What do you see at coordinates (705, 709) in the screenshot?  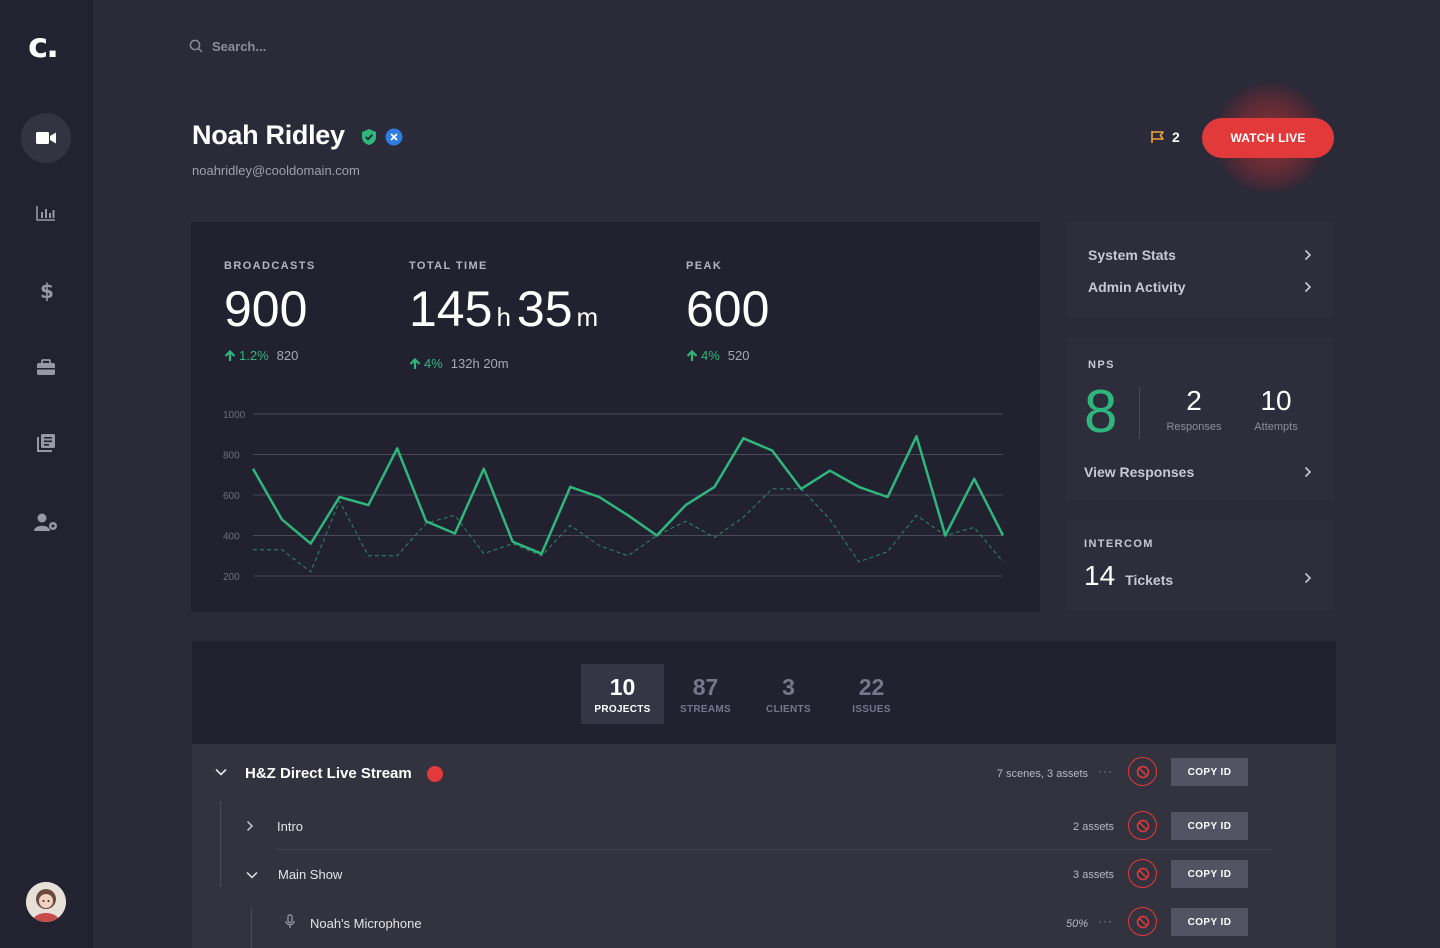 I see `tab-label: STREAMS` at bounding box center [705, 709].